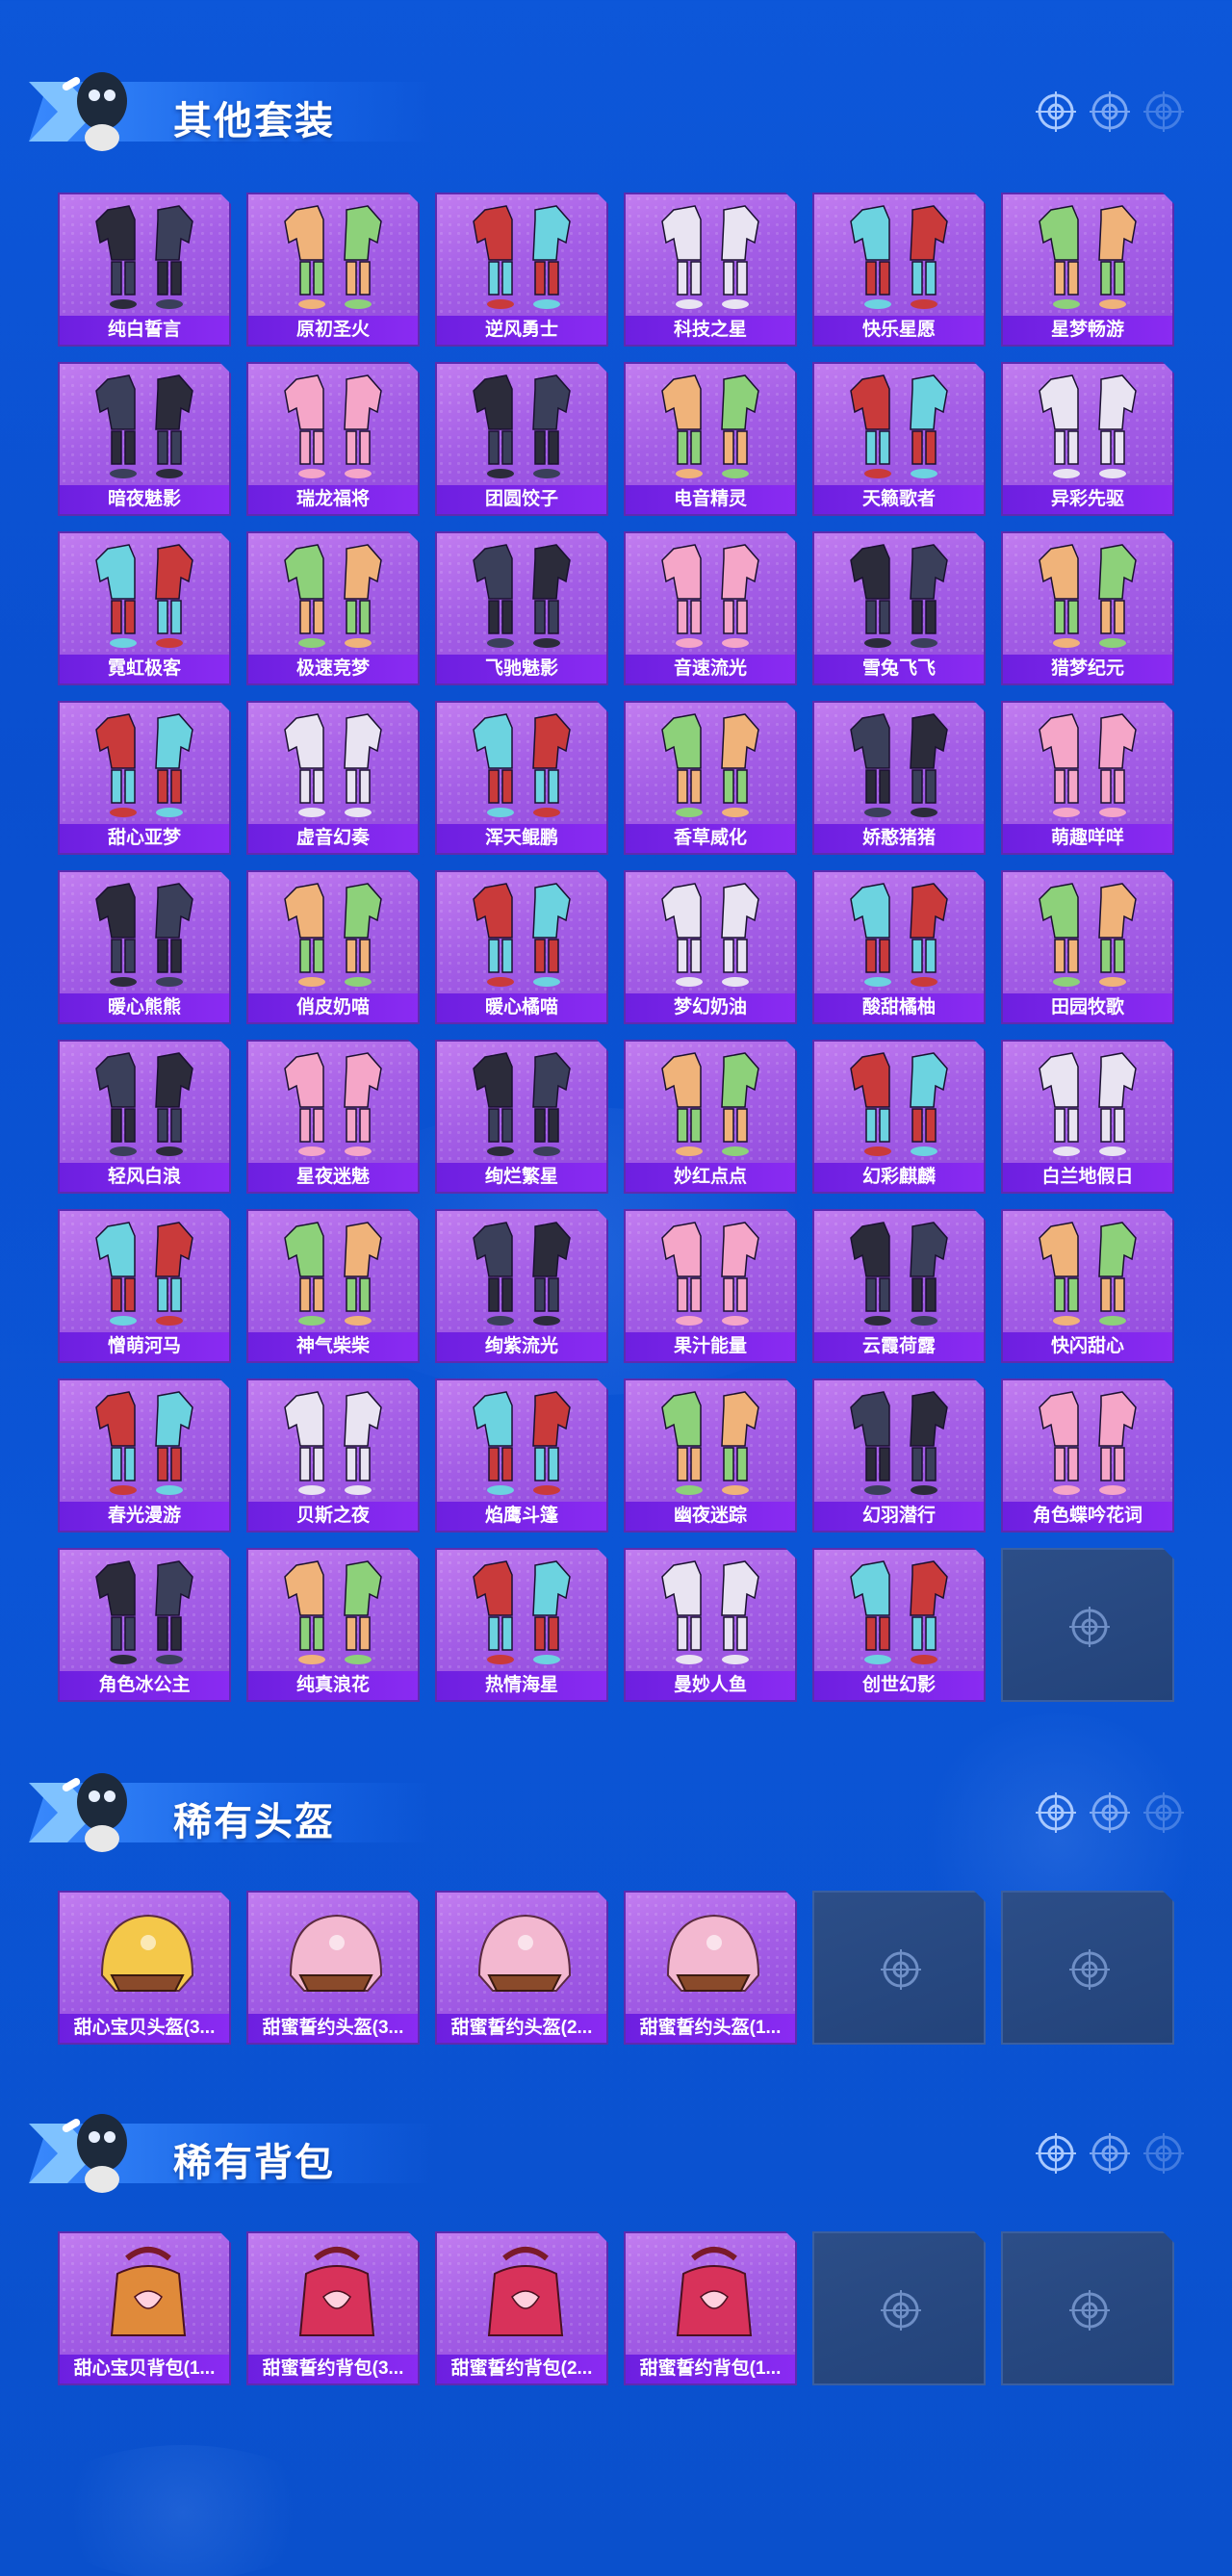 This screenshot has height=2576, width=1232. What do you see at coordinates (899, 1625) in the screenshot?
I see `item-card: 创世幻影` at bounding box center [899, 1625].